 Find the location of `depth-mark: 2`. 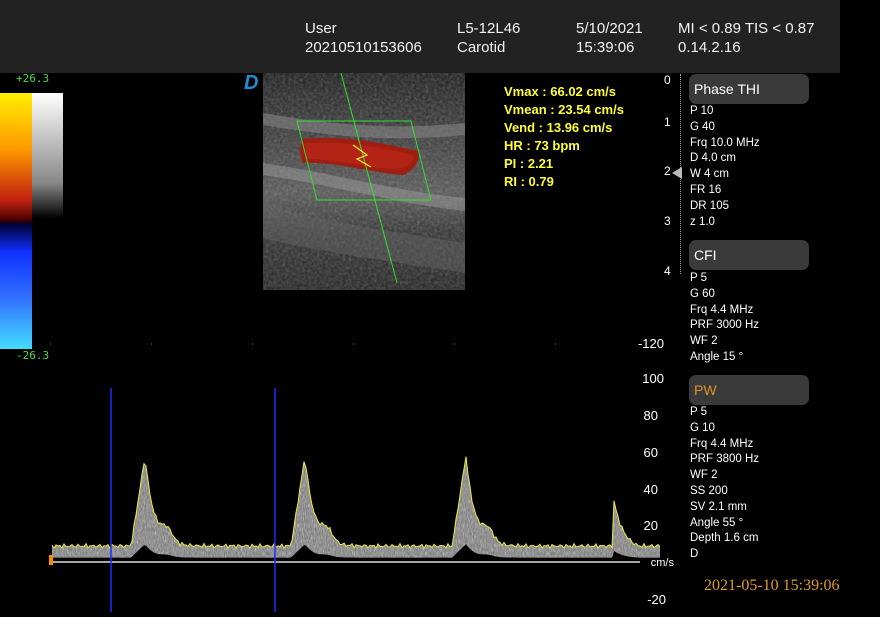

depth-mark: 2 is located at coordinates (667, 171).